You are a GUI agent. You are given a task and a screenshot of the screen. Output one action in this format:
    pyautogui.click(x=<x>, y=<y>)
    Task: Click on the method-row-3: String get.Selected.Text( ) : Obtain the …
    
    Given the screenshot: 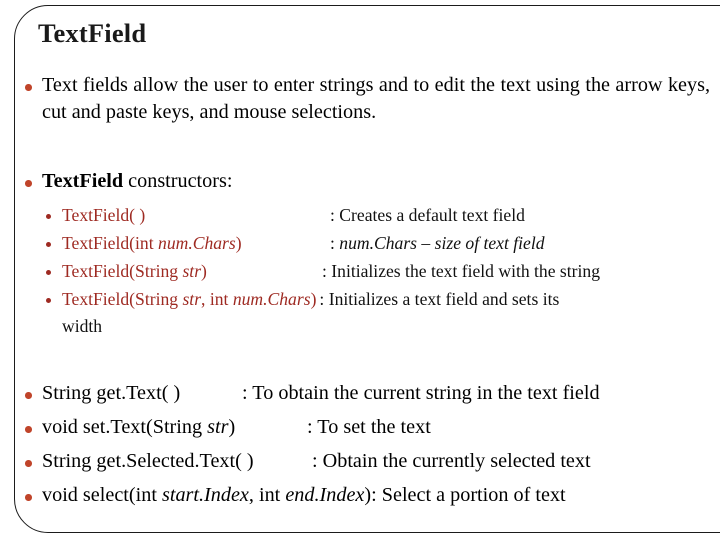 What is the action you would take?
    pyautogui.click(x=364, y=461)
    